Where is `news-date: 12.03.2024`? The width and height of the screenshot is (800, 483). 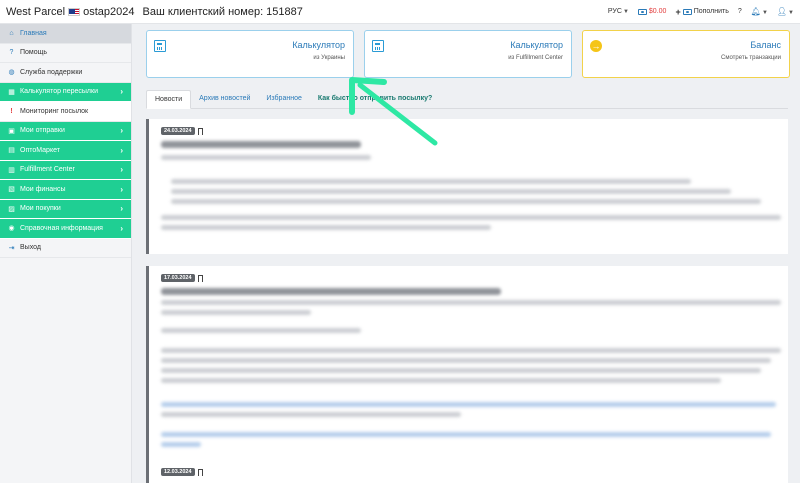
news-date: 12.03.2024 is located at coordinates (178, 472).